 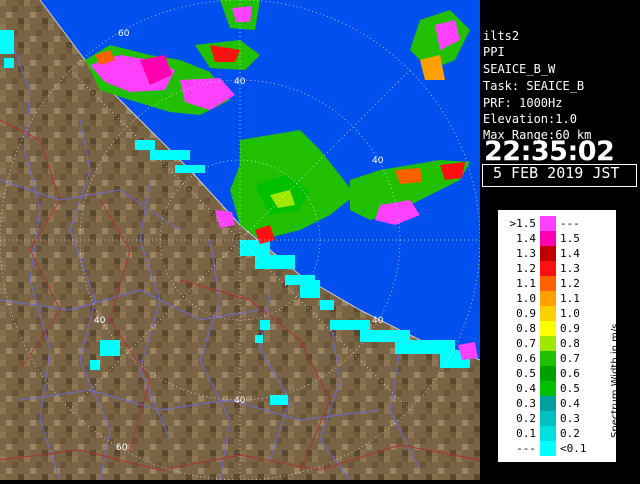 I want to click on legend-lower-bound: 1.4, so click(x=526, y=238).